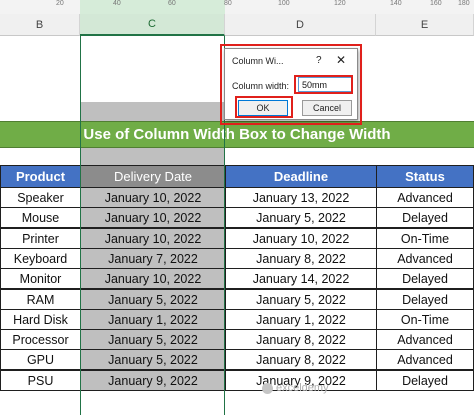  Describe the element at coordinates (117, 3) in the screenshot. I see `ruler-label: 40` at that location.